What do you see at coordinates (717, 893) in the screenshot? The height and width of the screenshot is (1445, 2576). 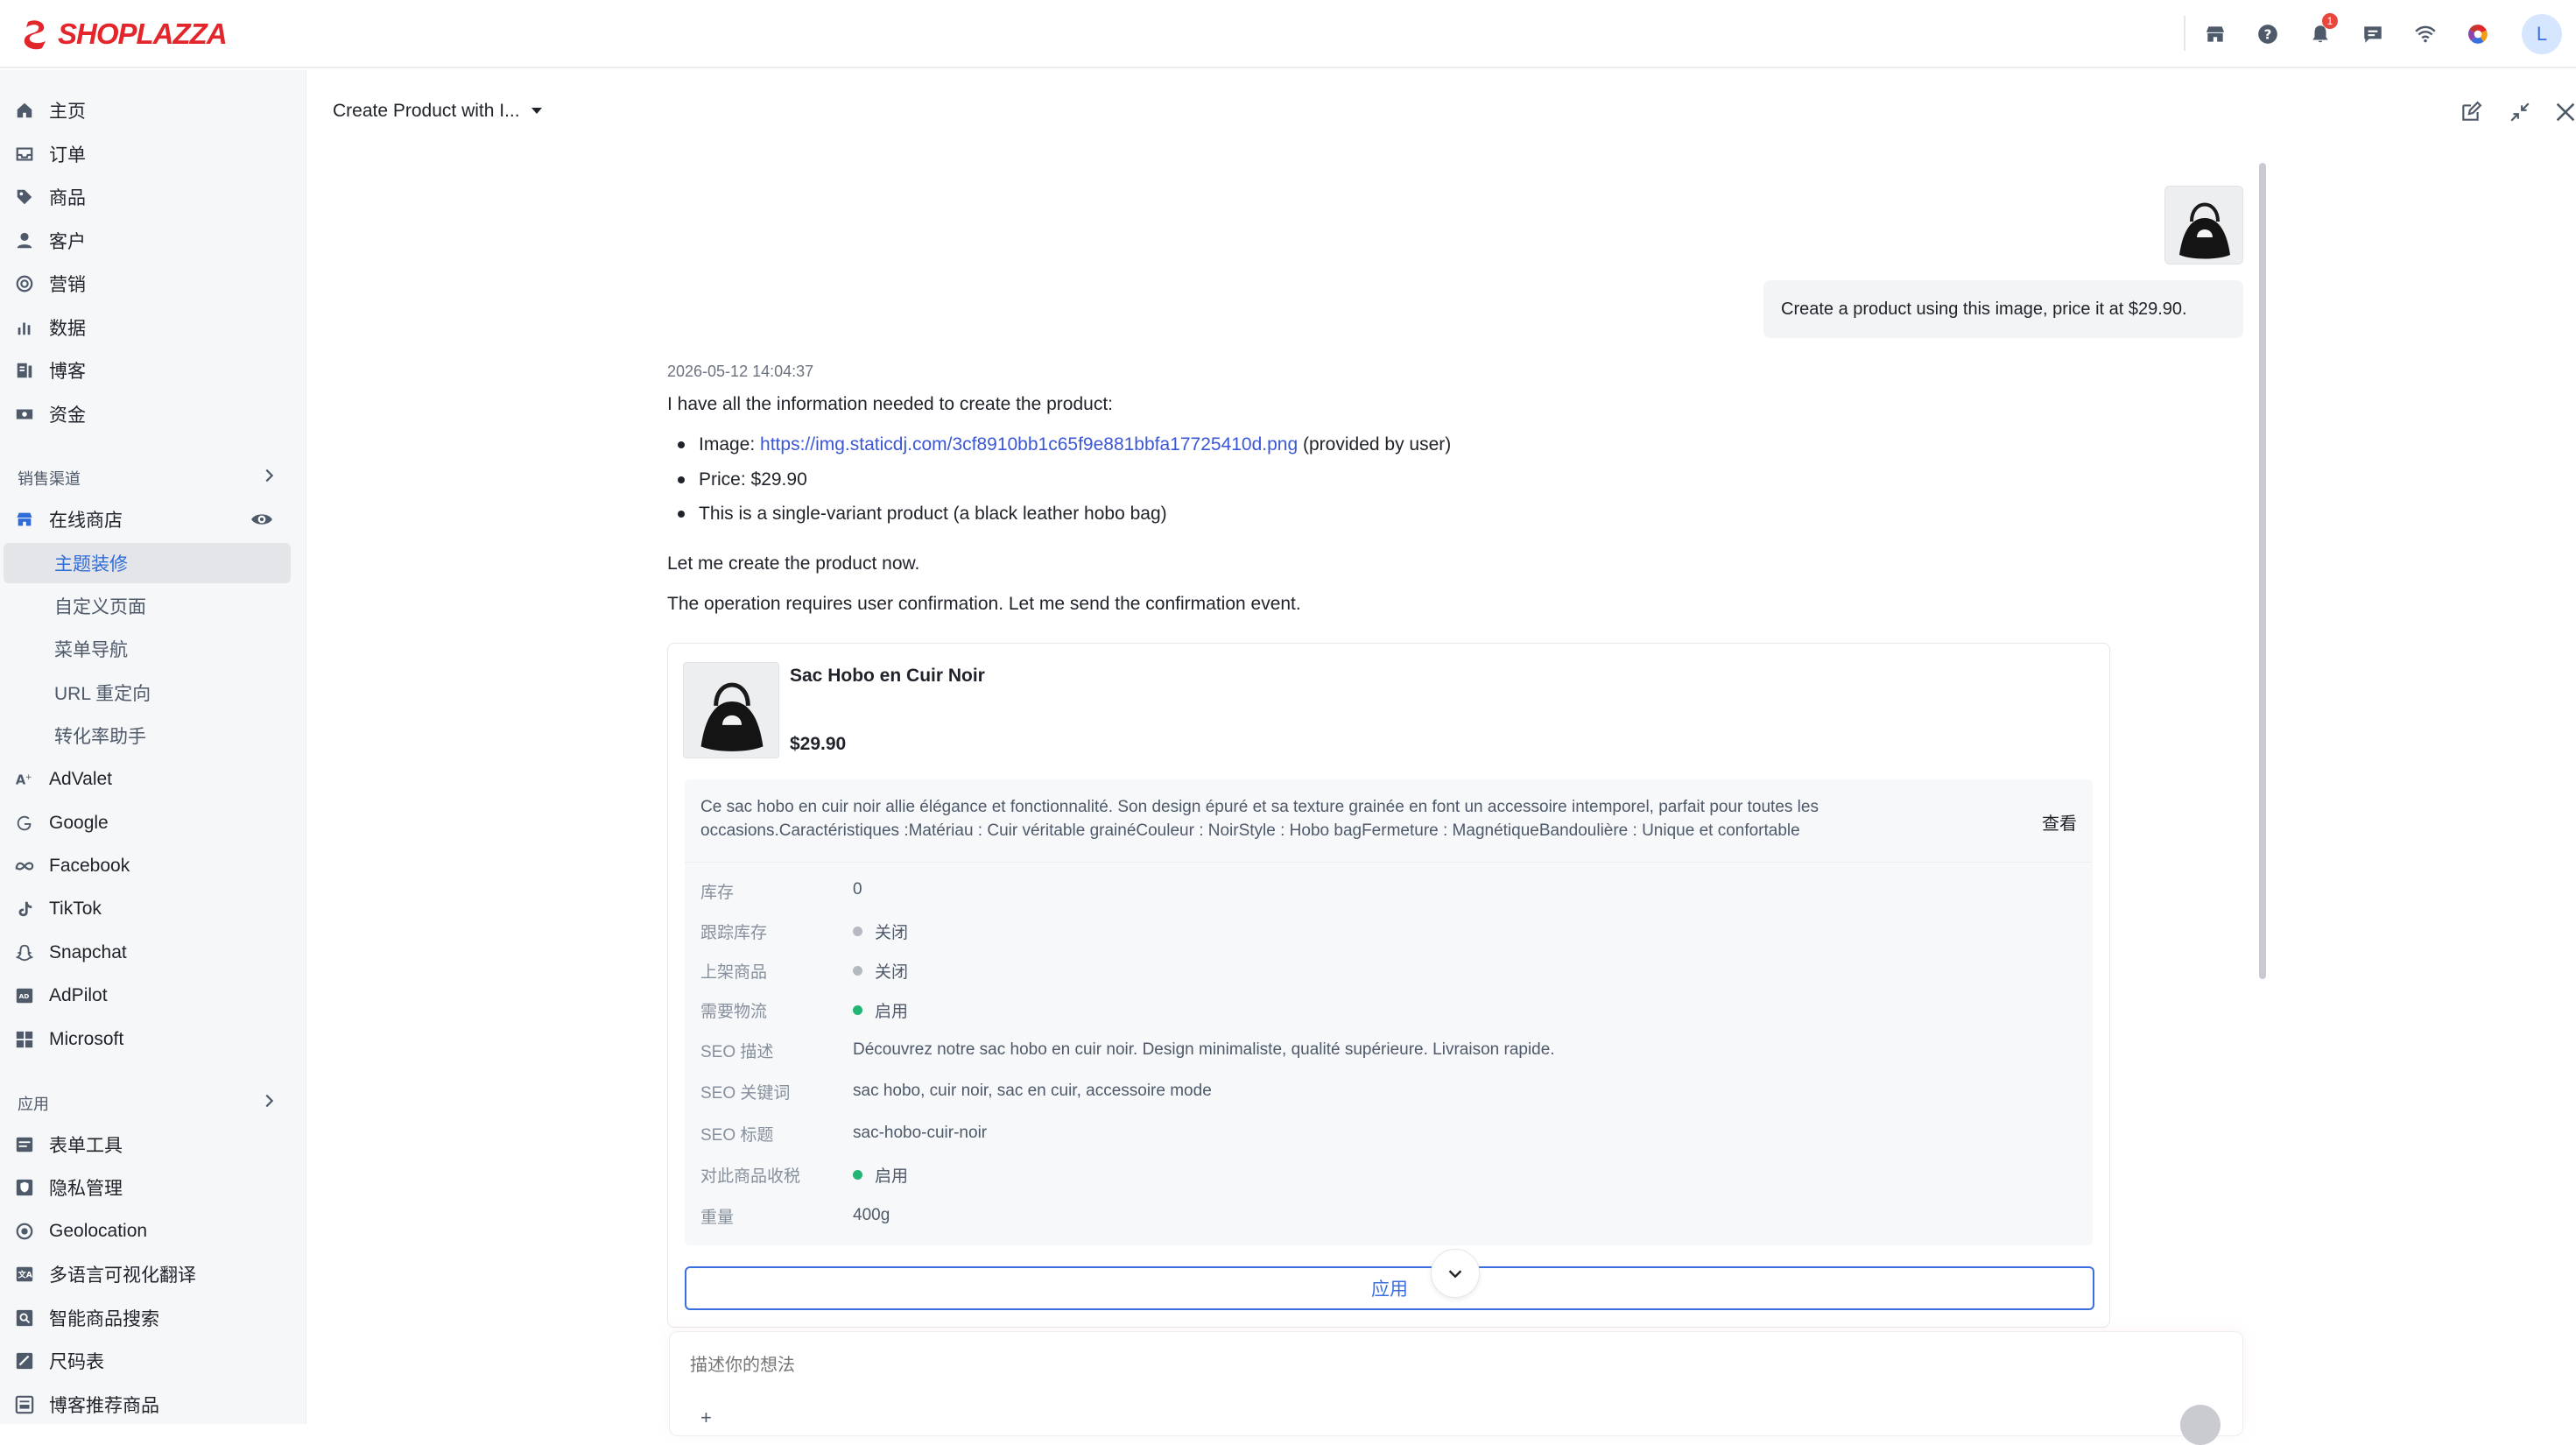 I see `field-label: 库存` at bounding box center [717, 893].